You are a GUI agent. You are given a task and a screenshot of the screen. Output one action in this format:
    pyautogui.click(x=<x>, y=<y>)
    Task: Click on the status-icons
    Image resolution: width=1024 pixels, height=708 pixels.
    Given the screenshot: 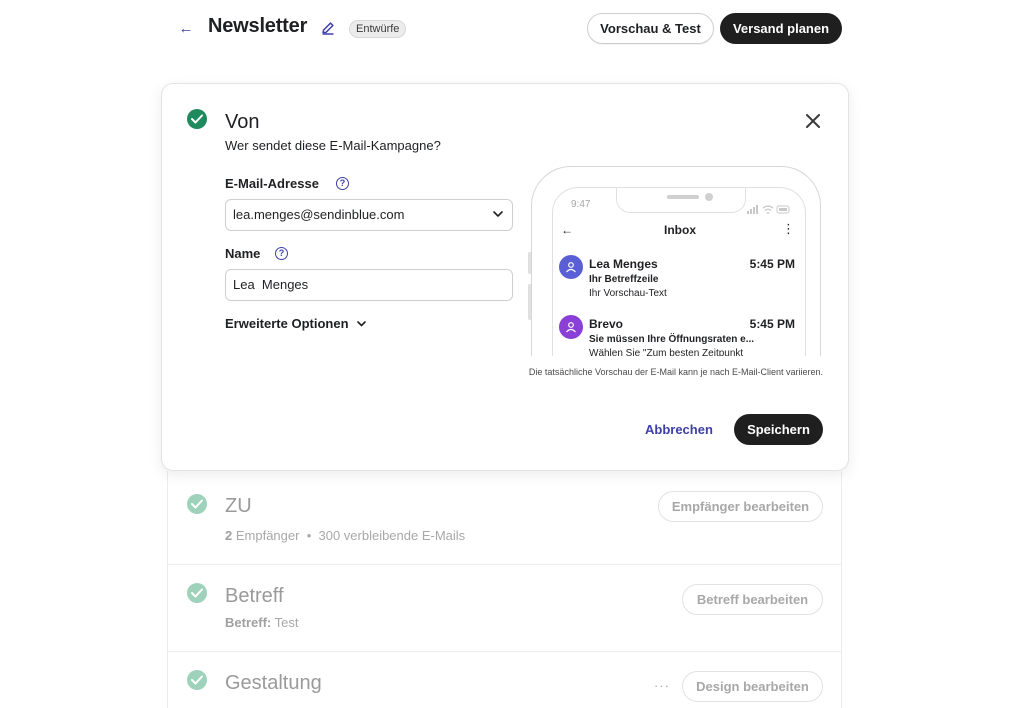 What is the action you would take?
    pyautogui.click(x=769, y=210)
    